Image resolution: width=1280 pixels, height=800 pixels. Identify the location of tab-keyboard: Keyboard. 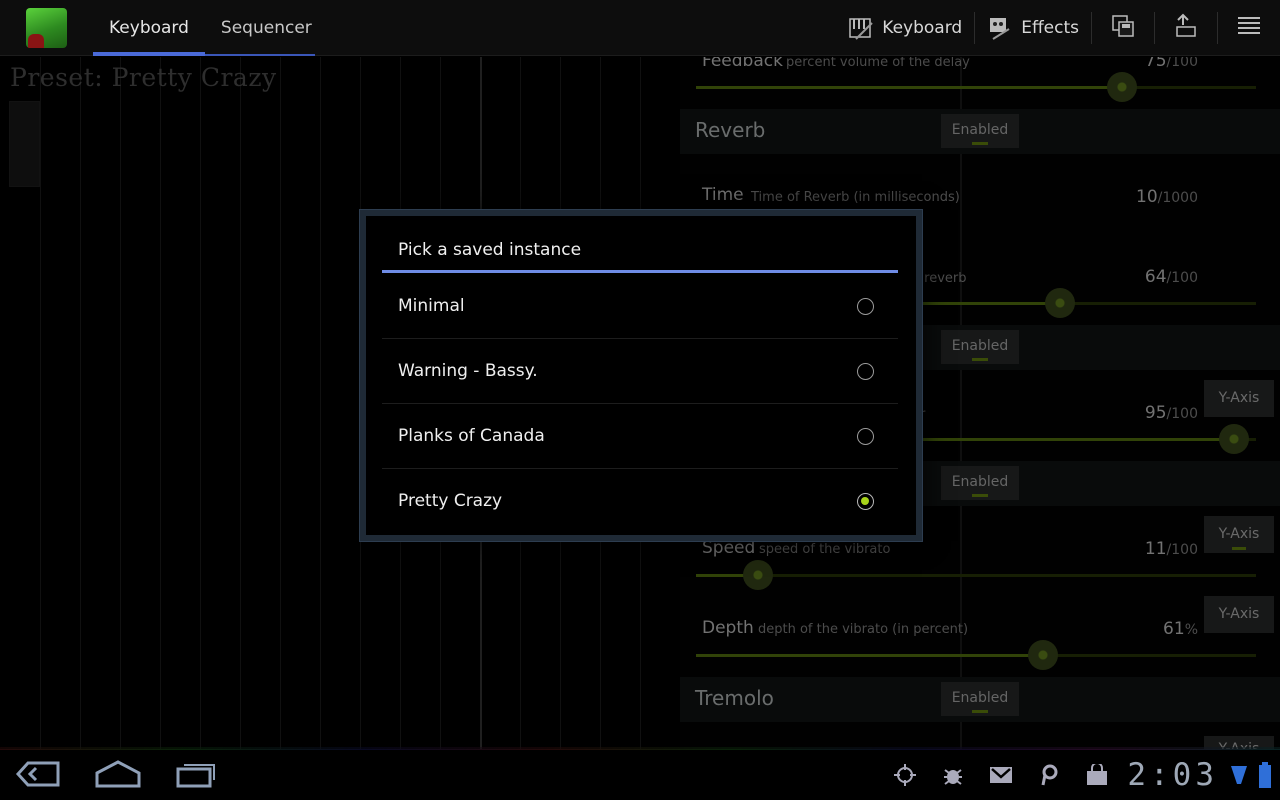
(149, 28).